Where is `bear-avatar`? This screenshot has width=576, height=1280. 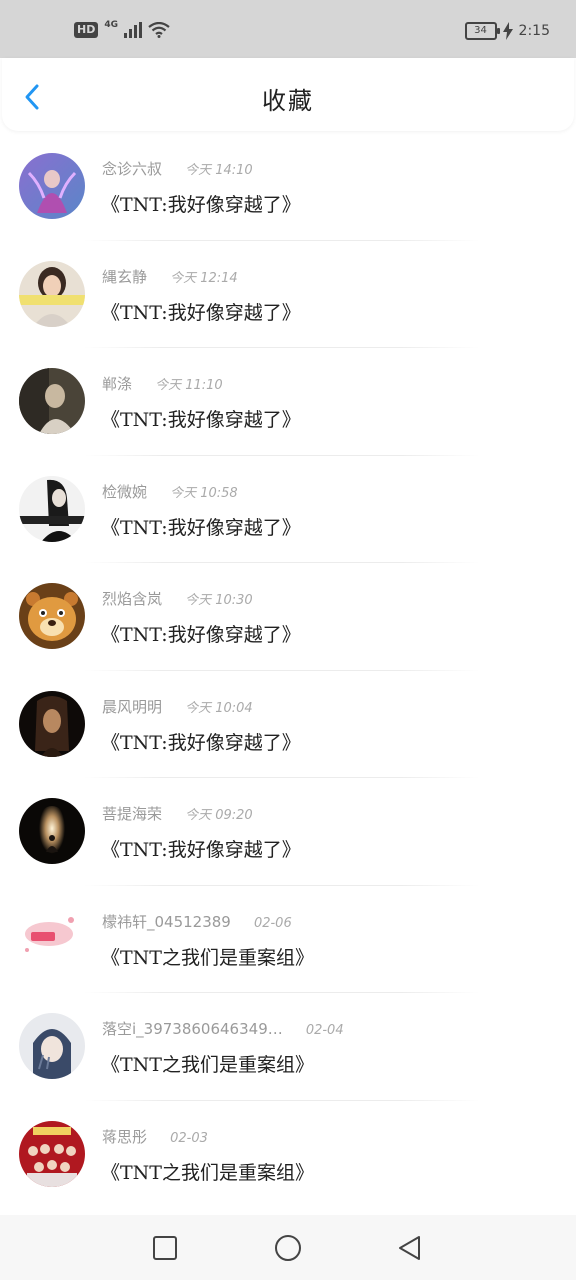 bear-avatar is located at coordinates (52, 616).